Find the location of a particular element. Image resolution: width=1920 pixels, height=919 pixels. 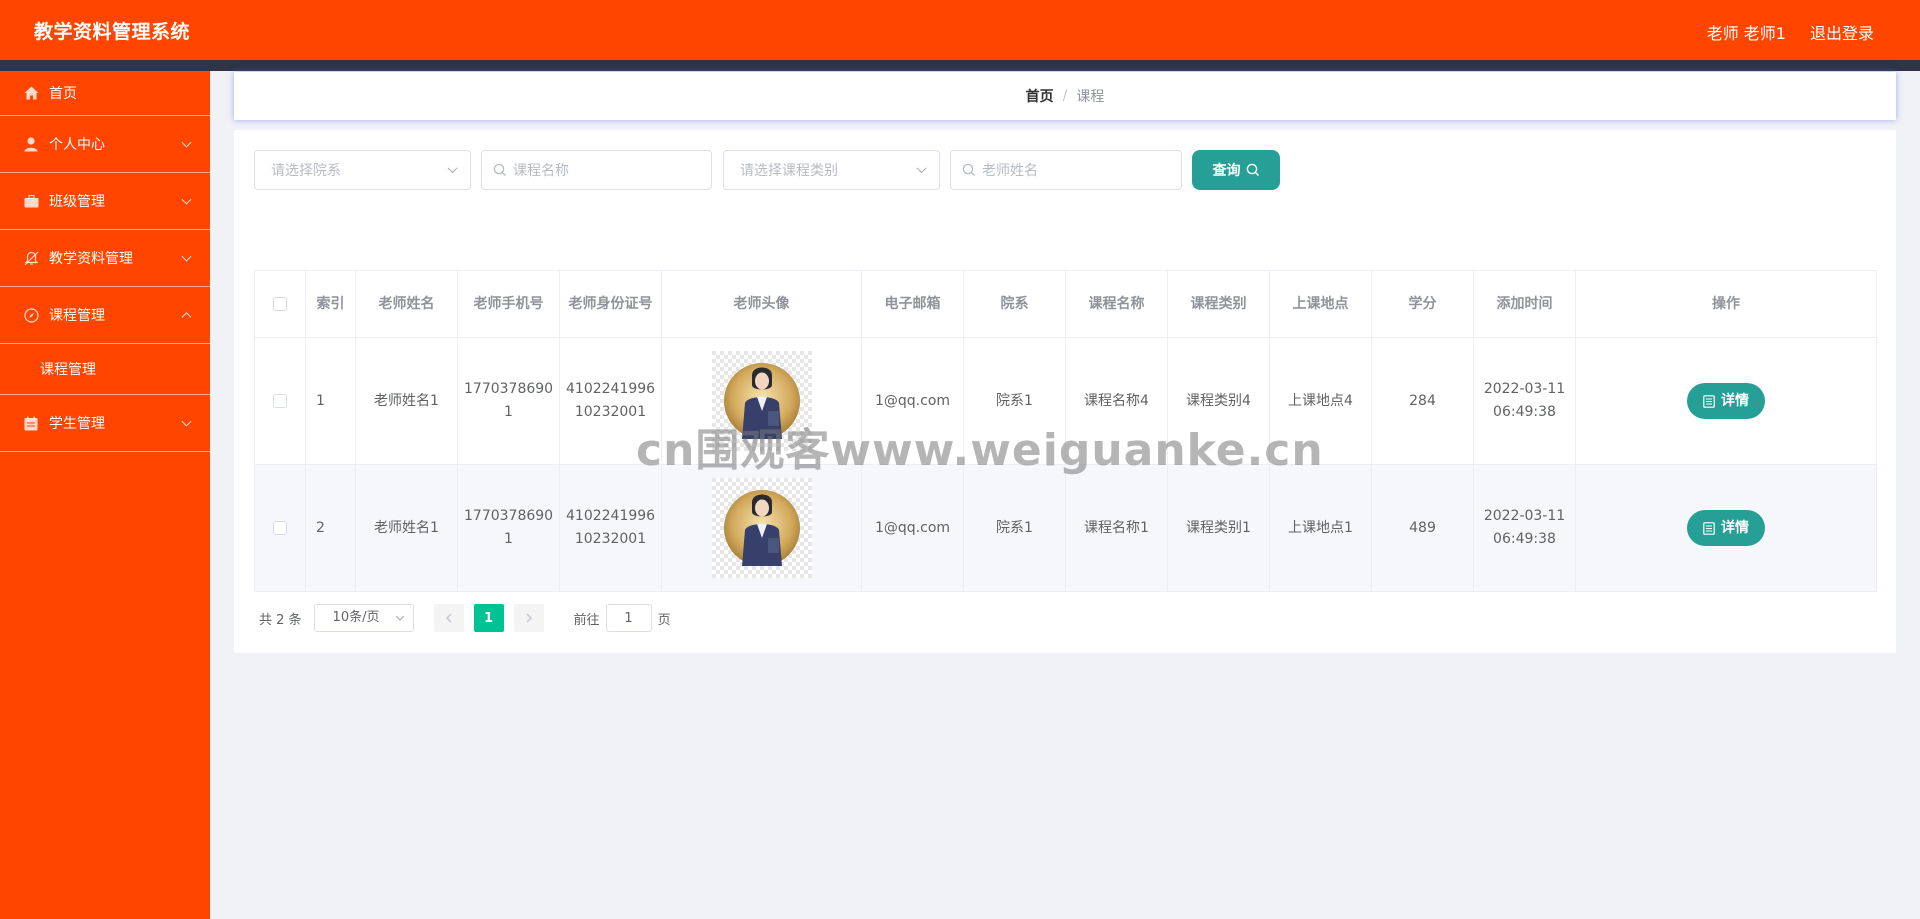

cell-index: 1 is located at coordinates (330, 401).